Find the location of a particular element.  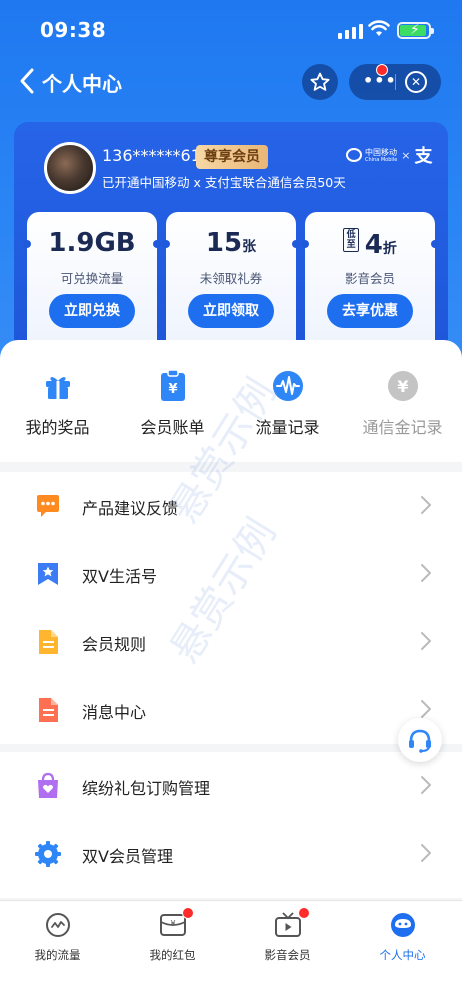

tab-personal-center: 个人中心 is located at coordinates (402, 937).